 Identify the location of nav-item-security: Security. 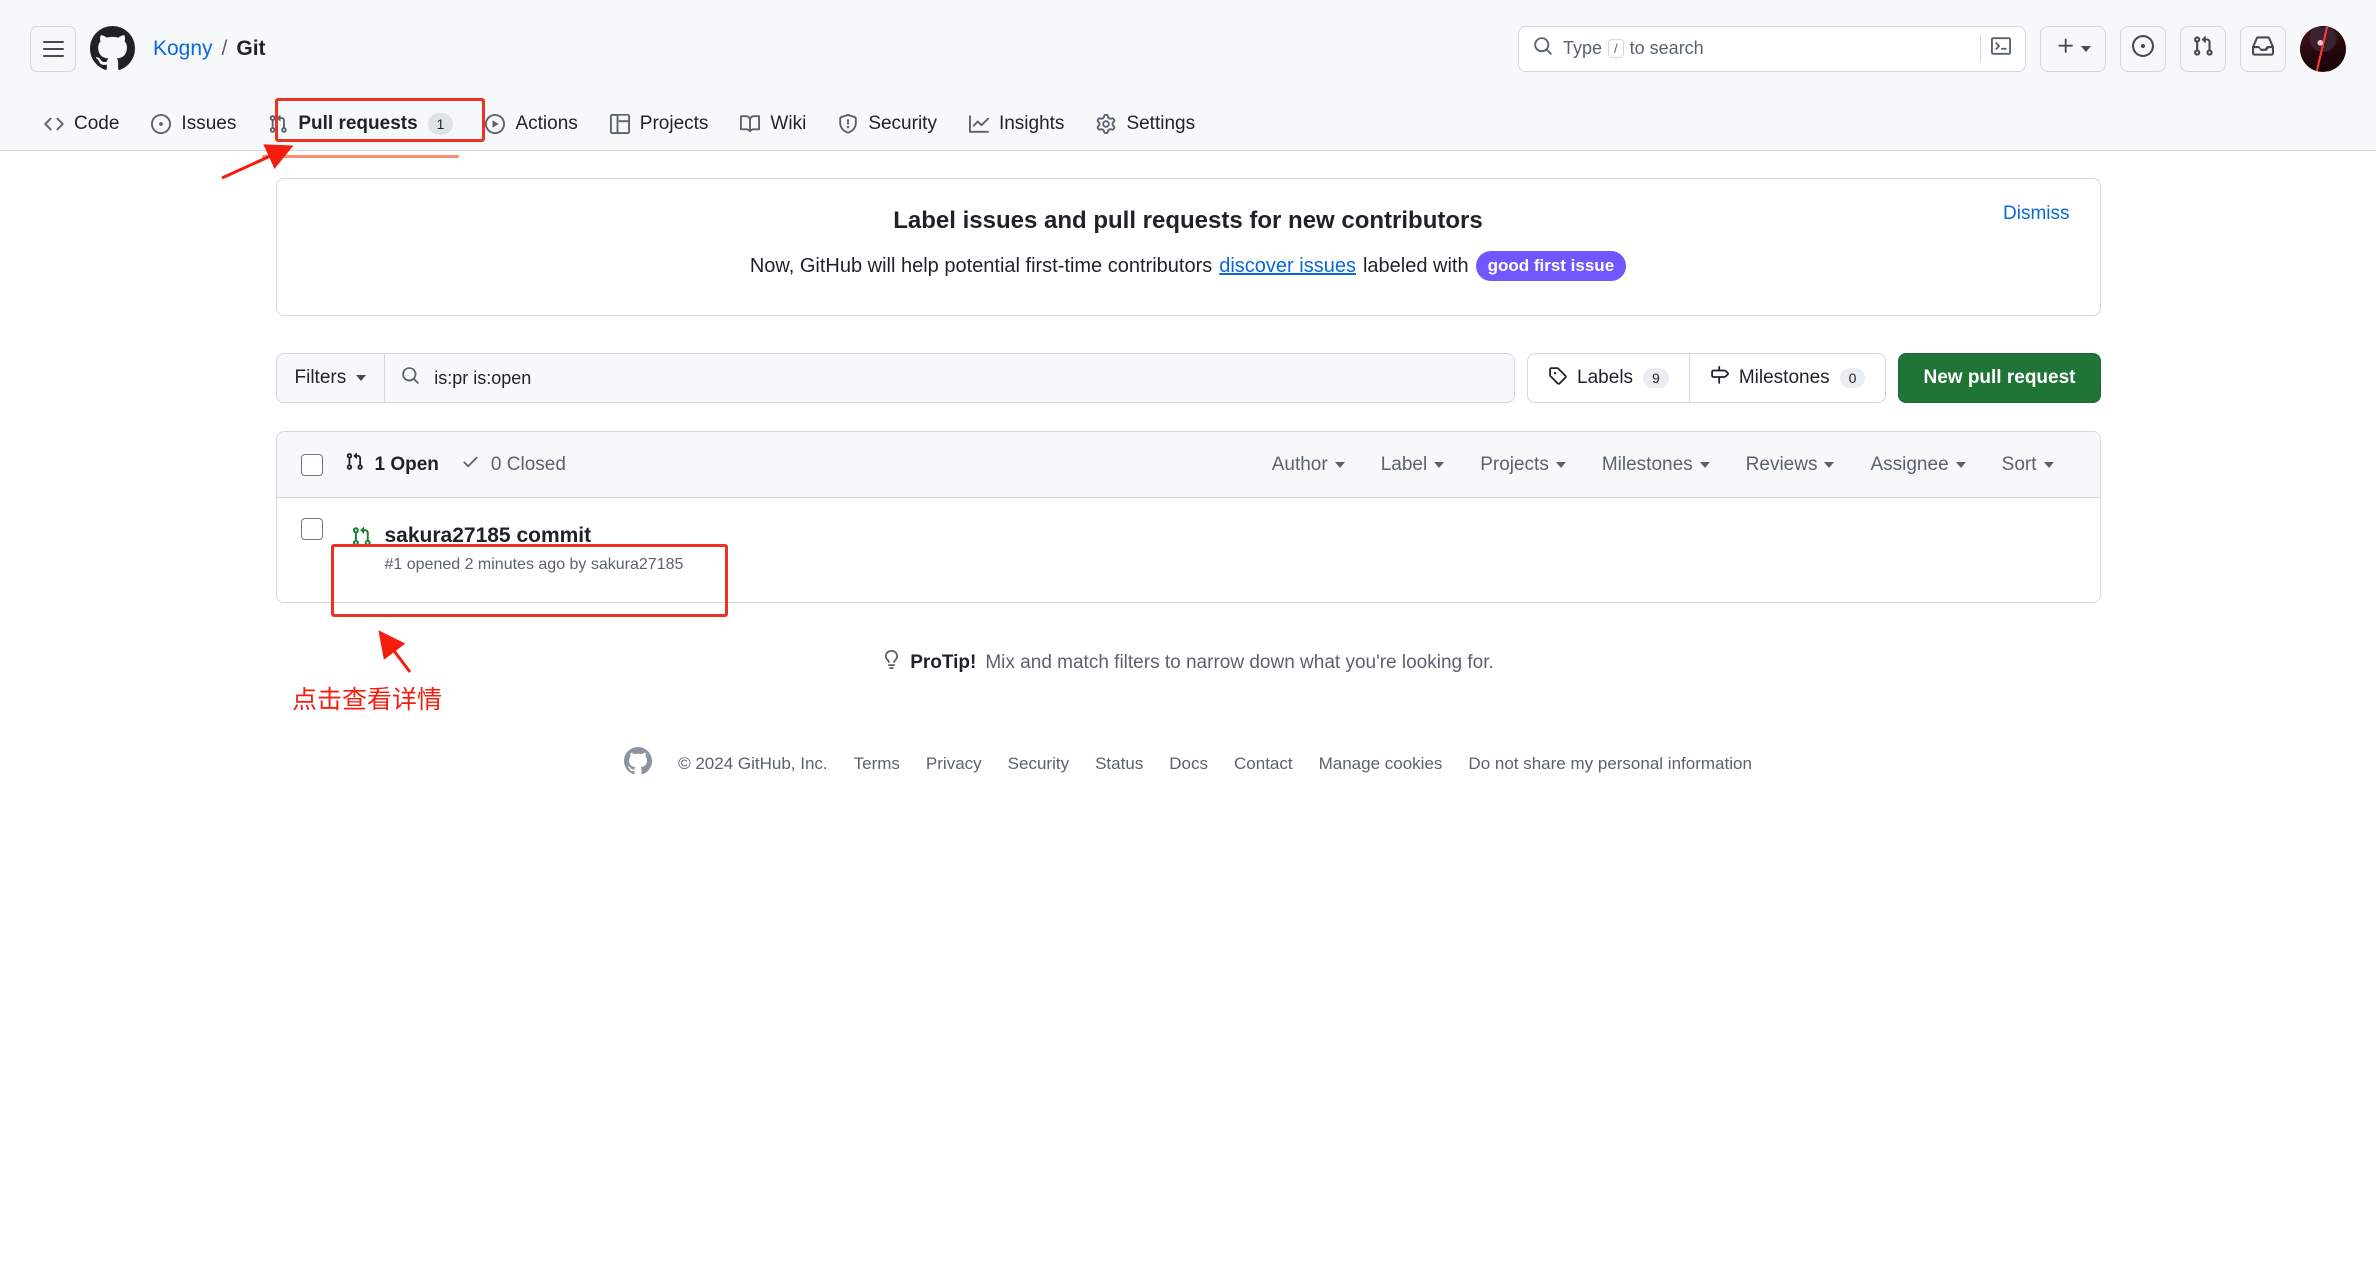
(887, 124).